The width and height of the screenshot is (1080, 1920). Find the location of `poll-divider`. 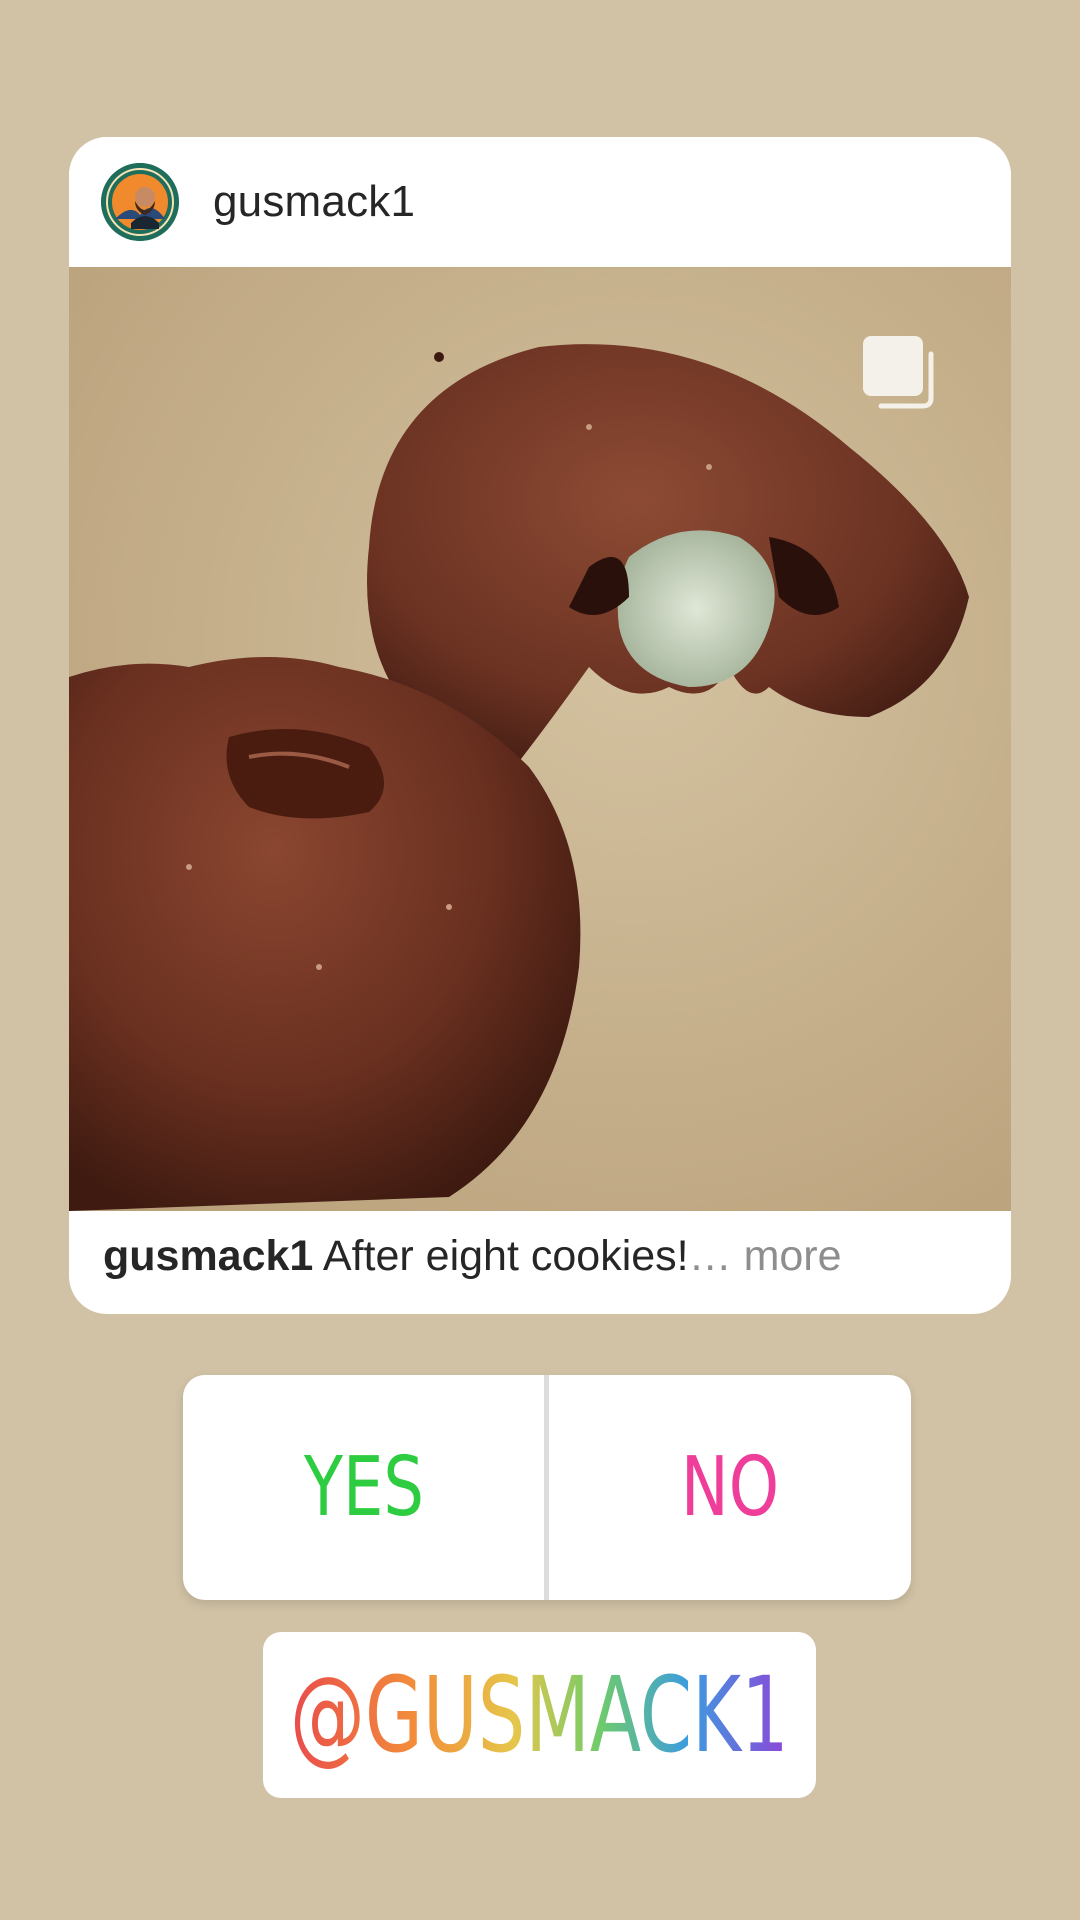

poll-divider is located at coordinates (546, 1487).